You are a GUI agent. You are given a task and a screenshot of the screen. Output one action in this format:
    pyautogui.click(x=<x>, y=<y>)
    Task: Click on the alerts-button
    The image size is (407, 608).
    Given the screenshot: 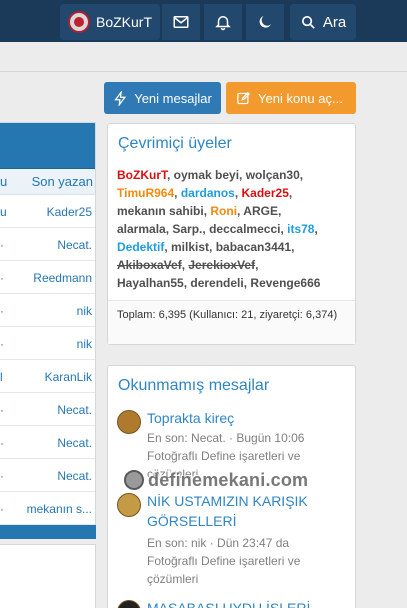 What is the action you would take?
    pyautogui.click(x=223, y=22)
    